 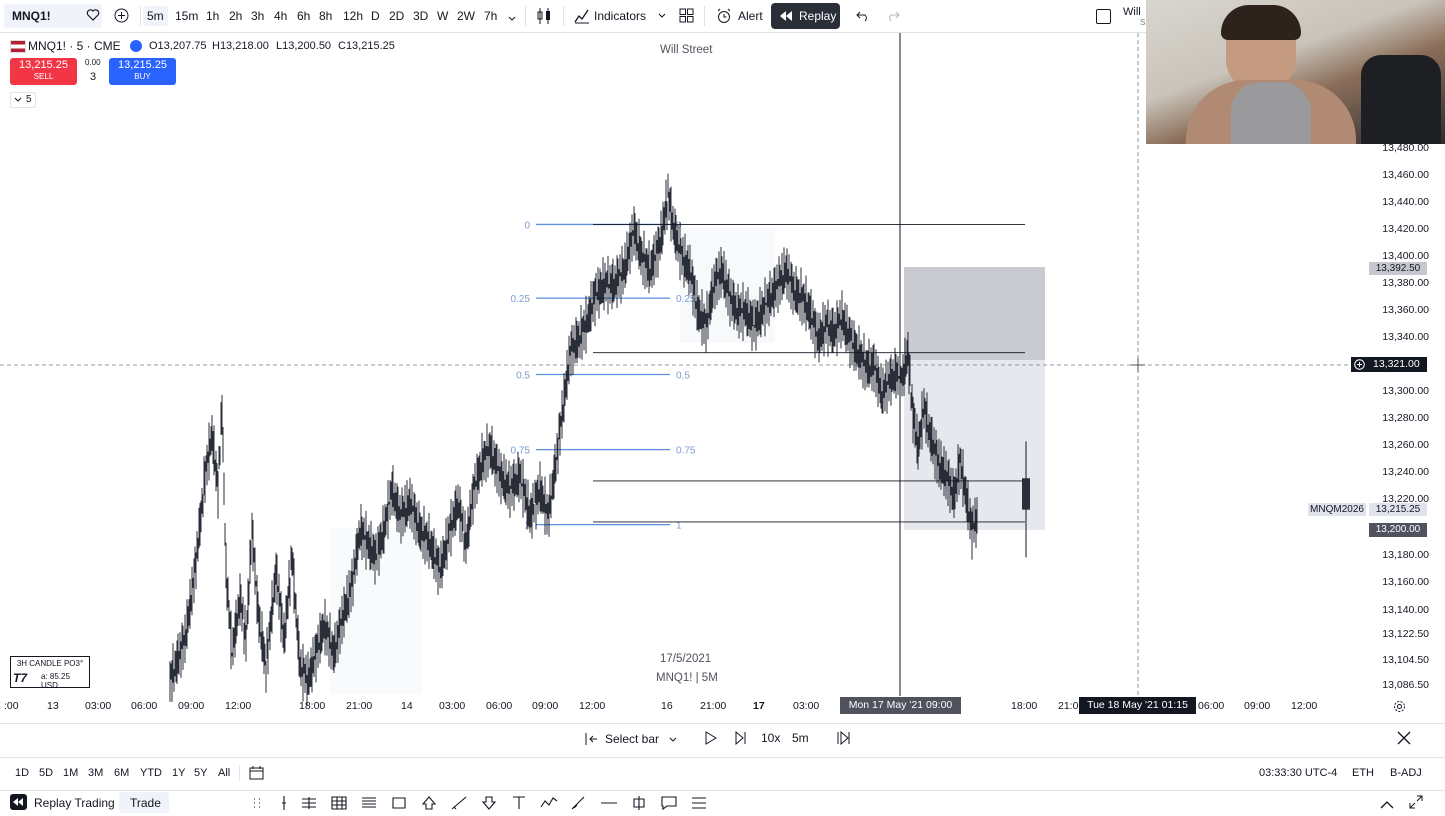 I want to click on tab-replay-trading: Replay Trading, so click(x=74, y=803).